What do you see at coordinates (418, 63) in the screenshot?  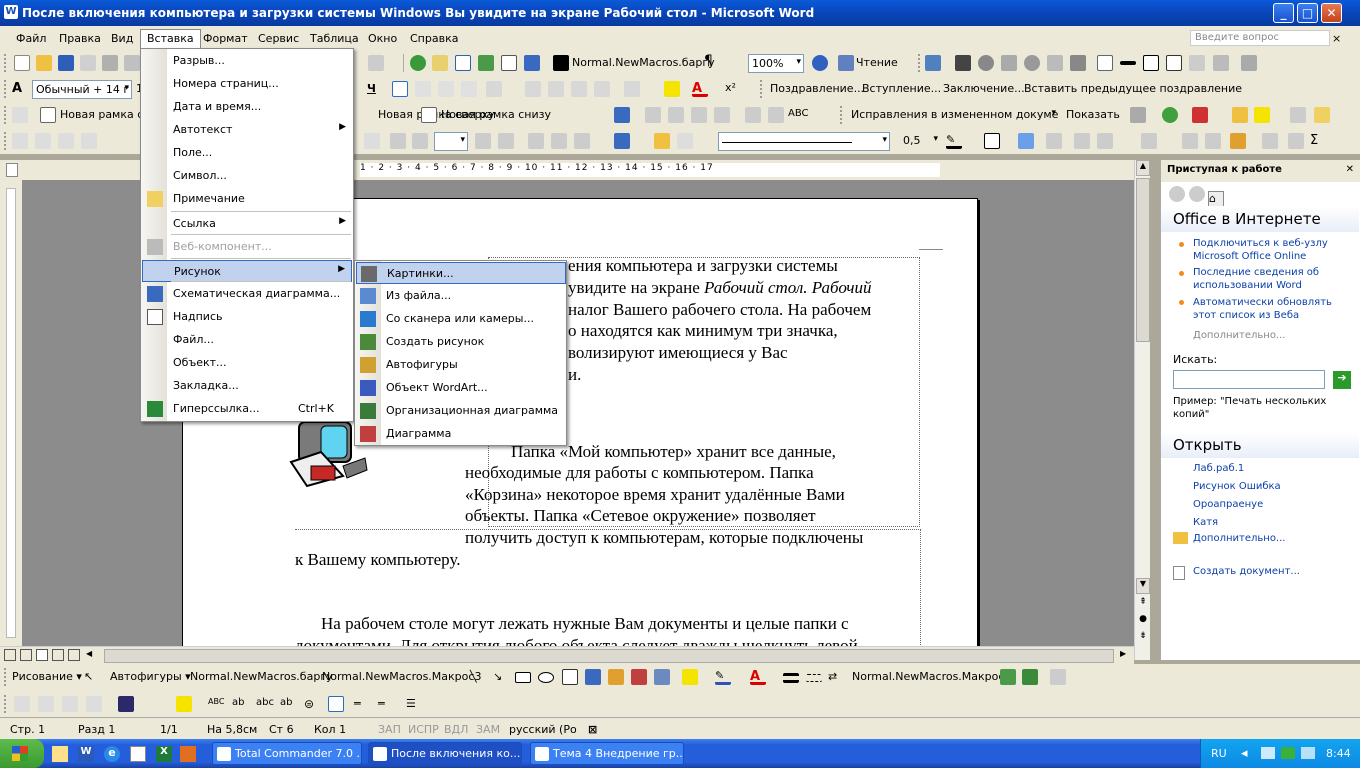 I see `hyperlink-toolbar-icon` at bounding box center [418, 63].